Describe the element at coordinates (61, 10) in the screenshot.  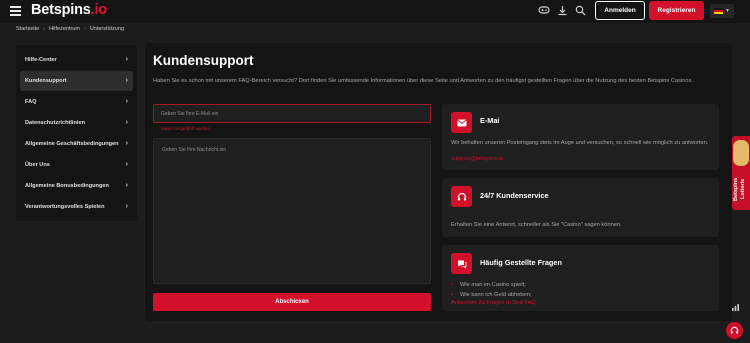
I see `logo-text: Betspins` at that location.